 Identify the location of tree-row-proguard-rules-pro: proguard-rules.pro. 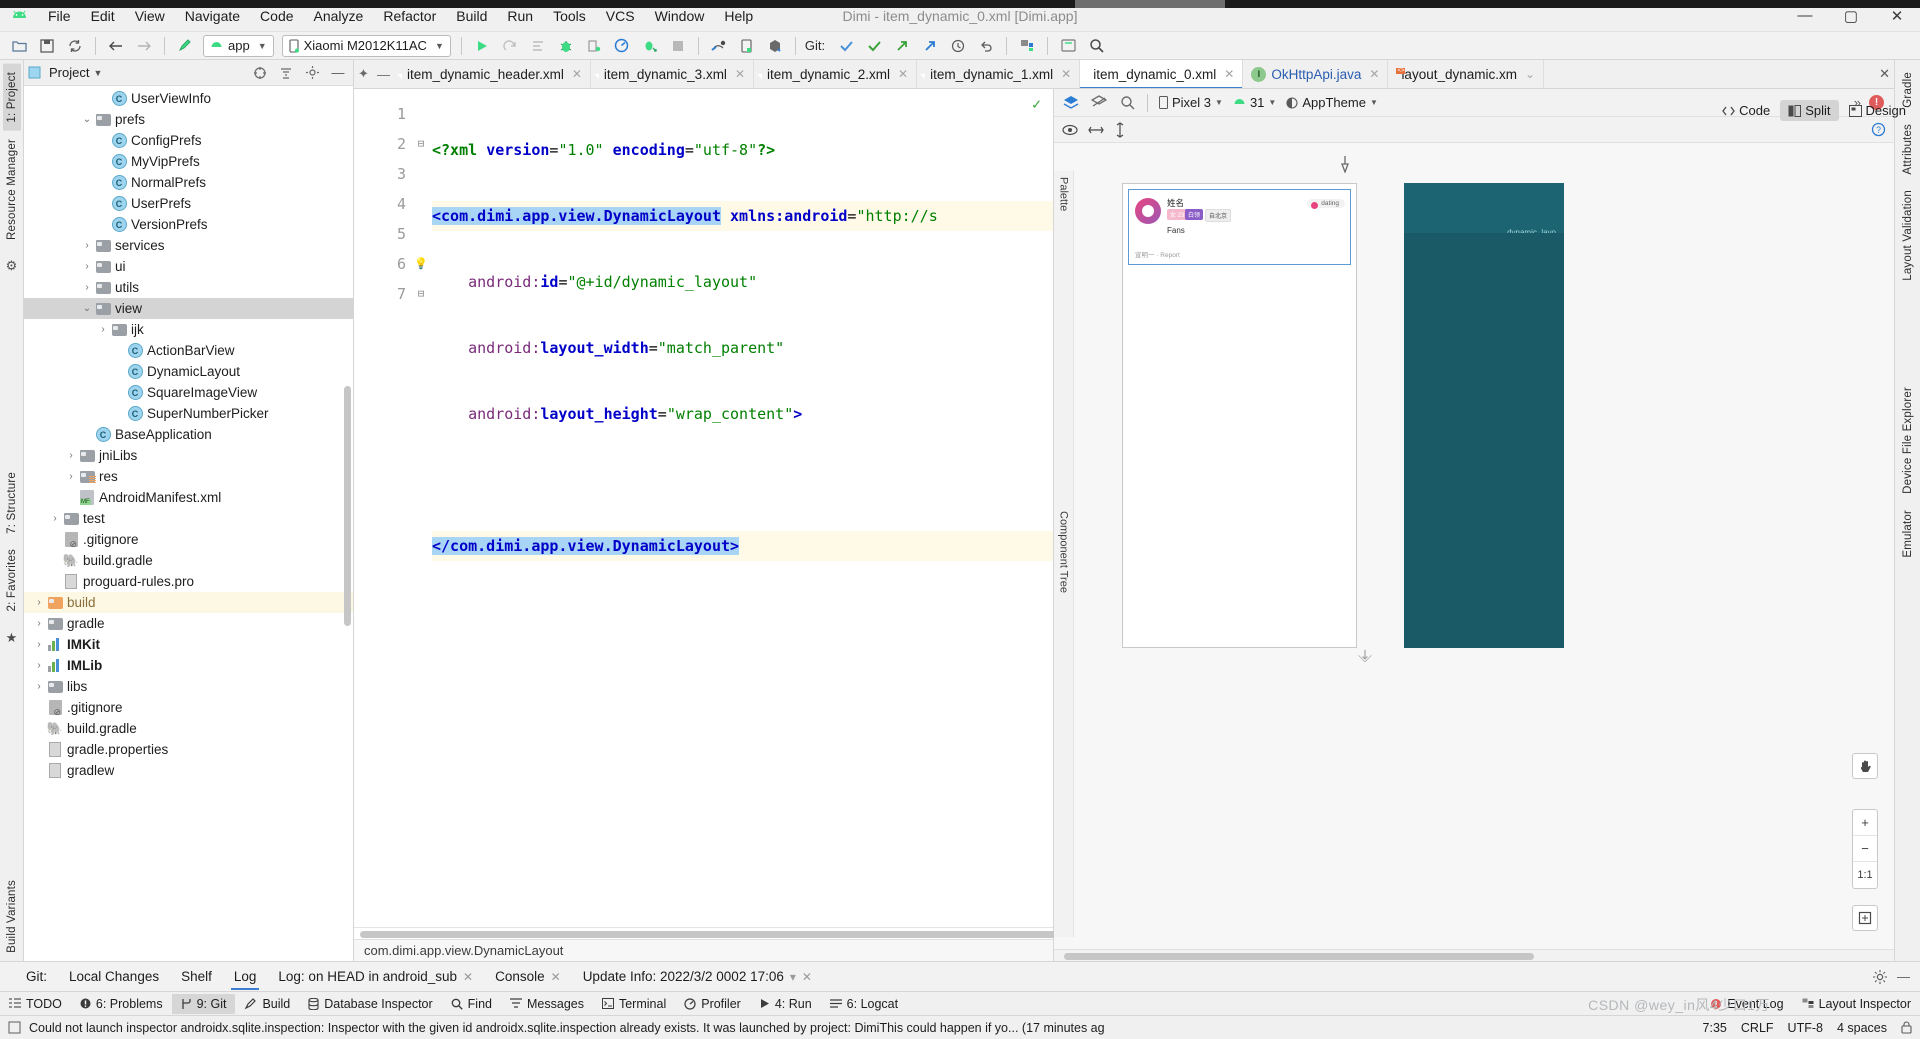
(188, 581).